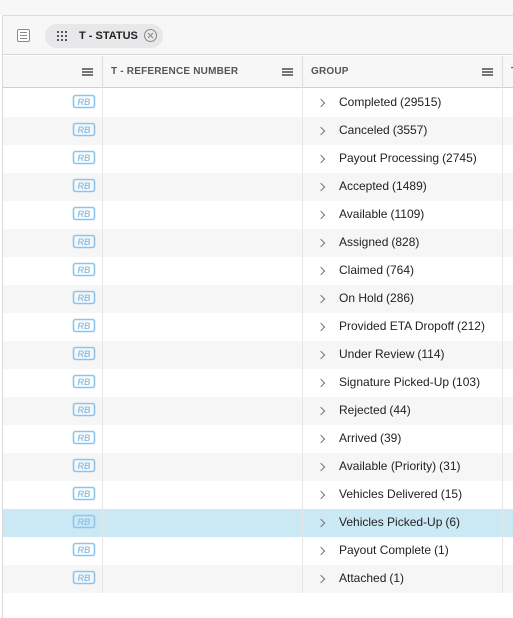 The height and width of the screenshot is (618, 513). Describe the element at coordinates (403, 467) in the screenshot. I see `group-cell: Available (Priority) (31)` at that location.